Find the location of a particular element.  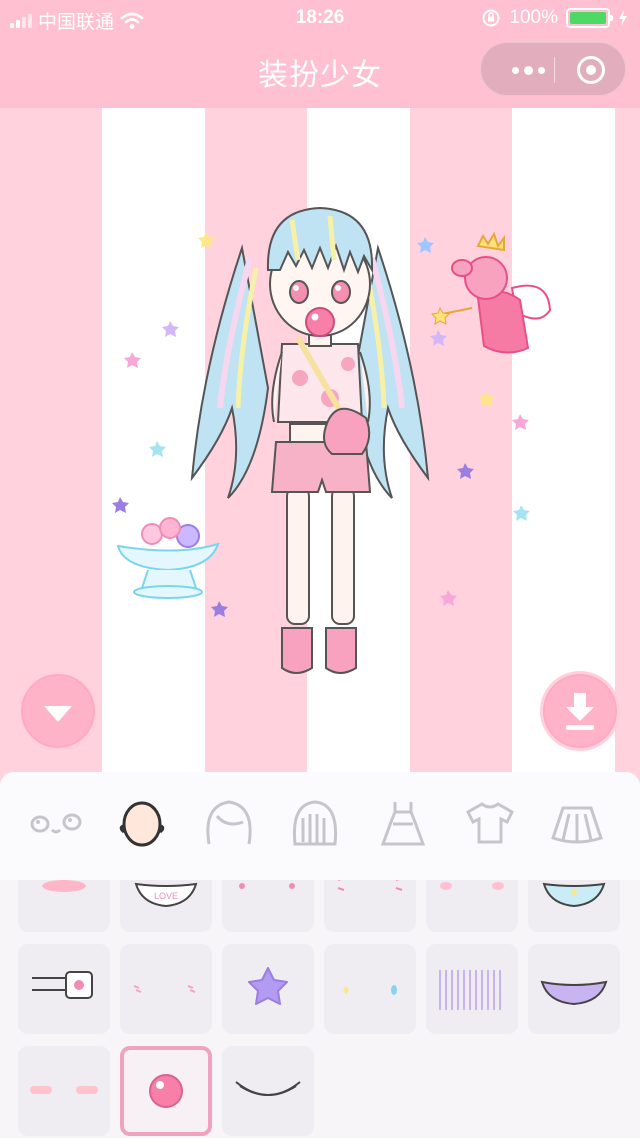

battery-percent: 100% is located at coordinates (533, 17).